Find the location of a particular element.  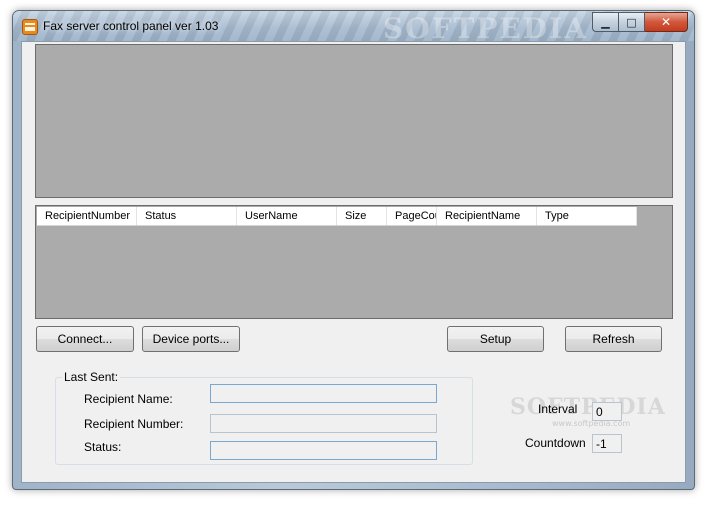

close-button: ✕ is located at coordinates (666, 22).